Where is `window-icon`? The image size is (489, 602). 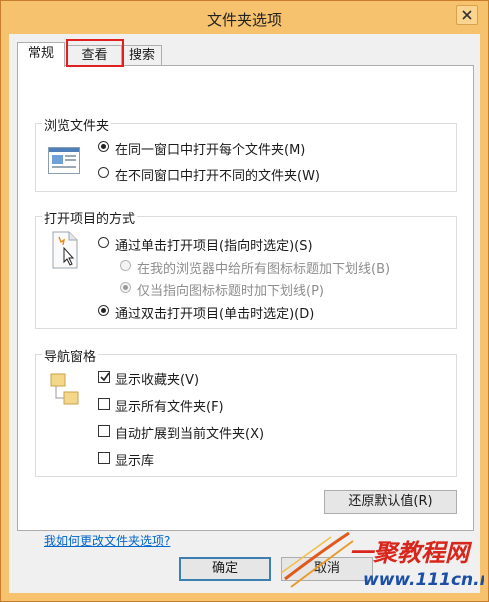 window-icon is located at coordinates (64, 160).